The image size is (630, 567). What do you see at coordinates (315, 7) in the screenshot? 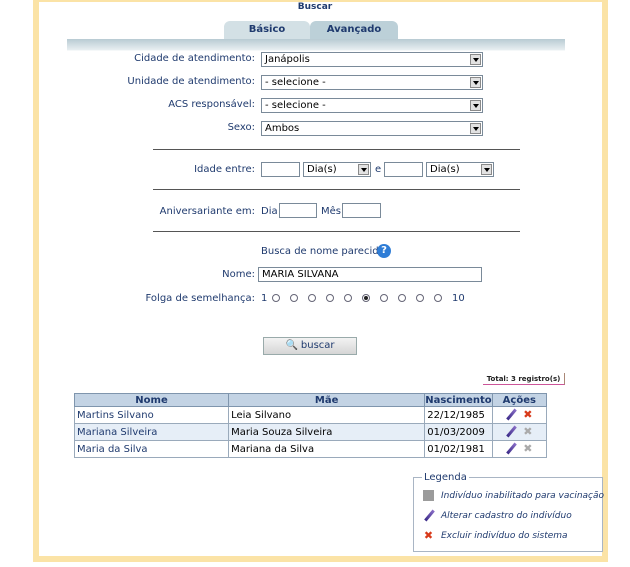
I see `page-title: Buscar` at bounding box center [315, 7].